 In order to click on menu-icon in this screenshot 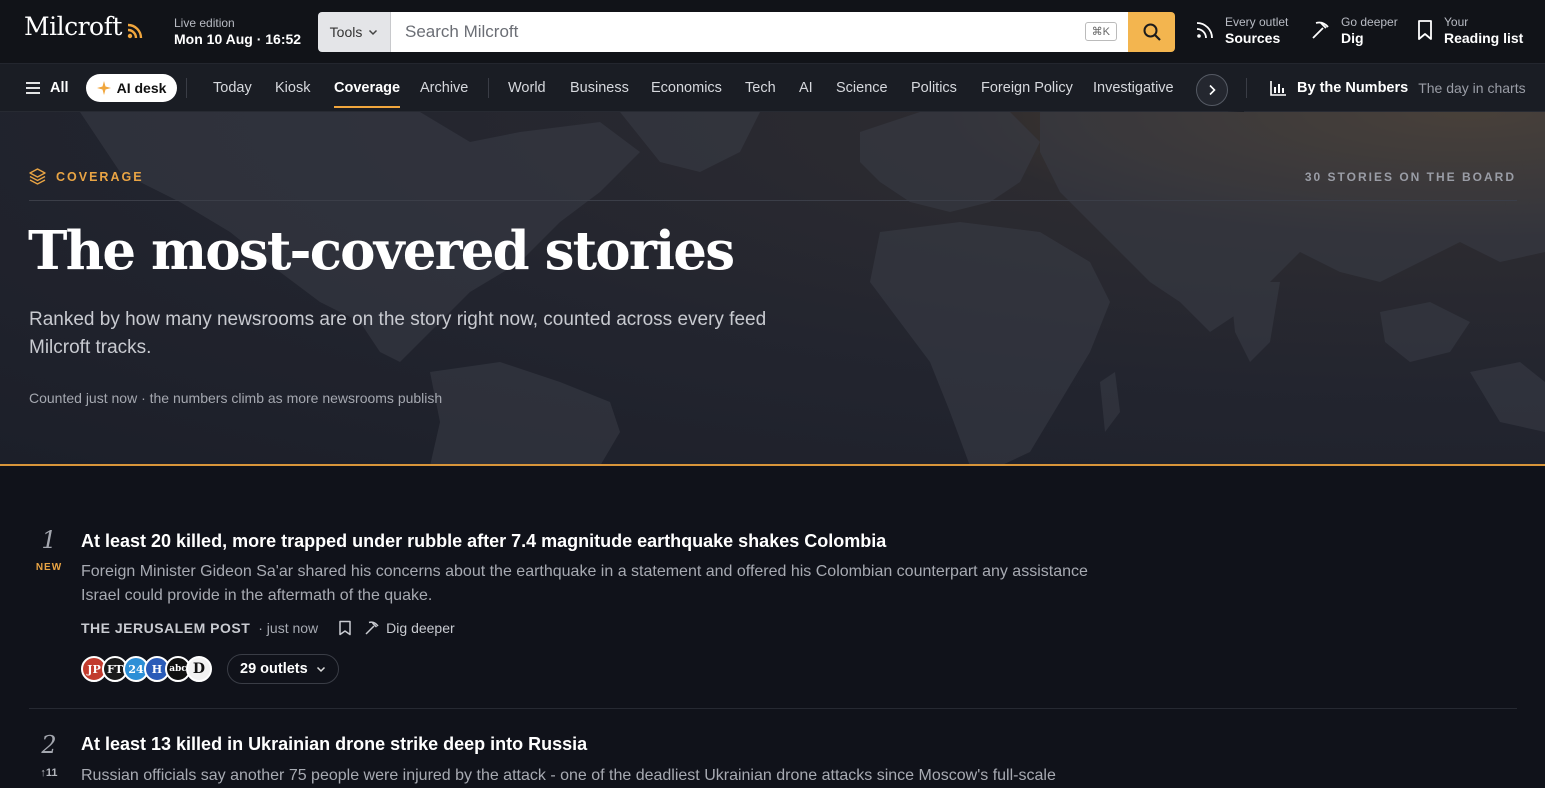, I will do `click(33, 88)`.